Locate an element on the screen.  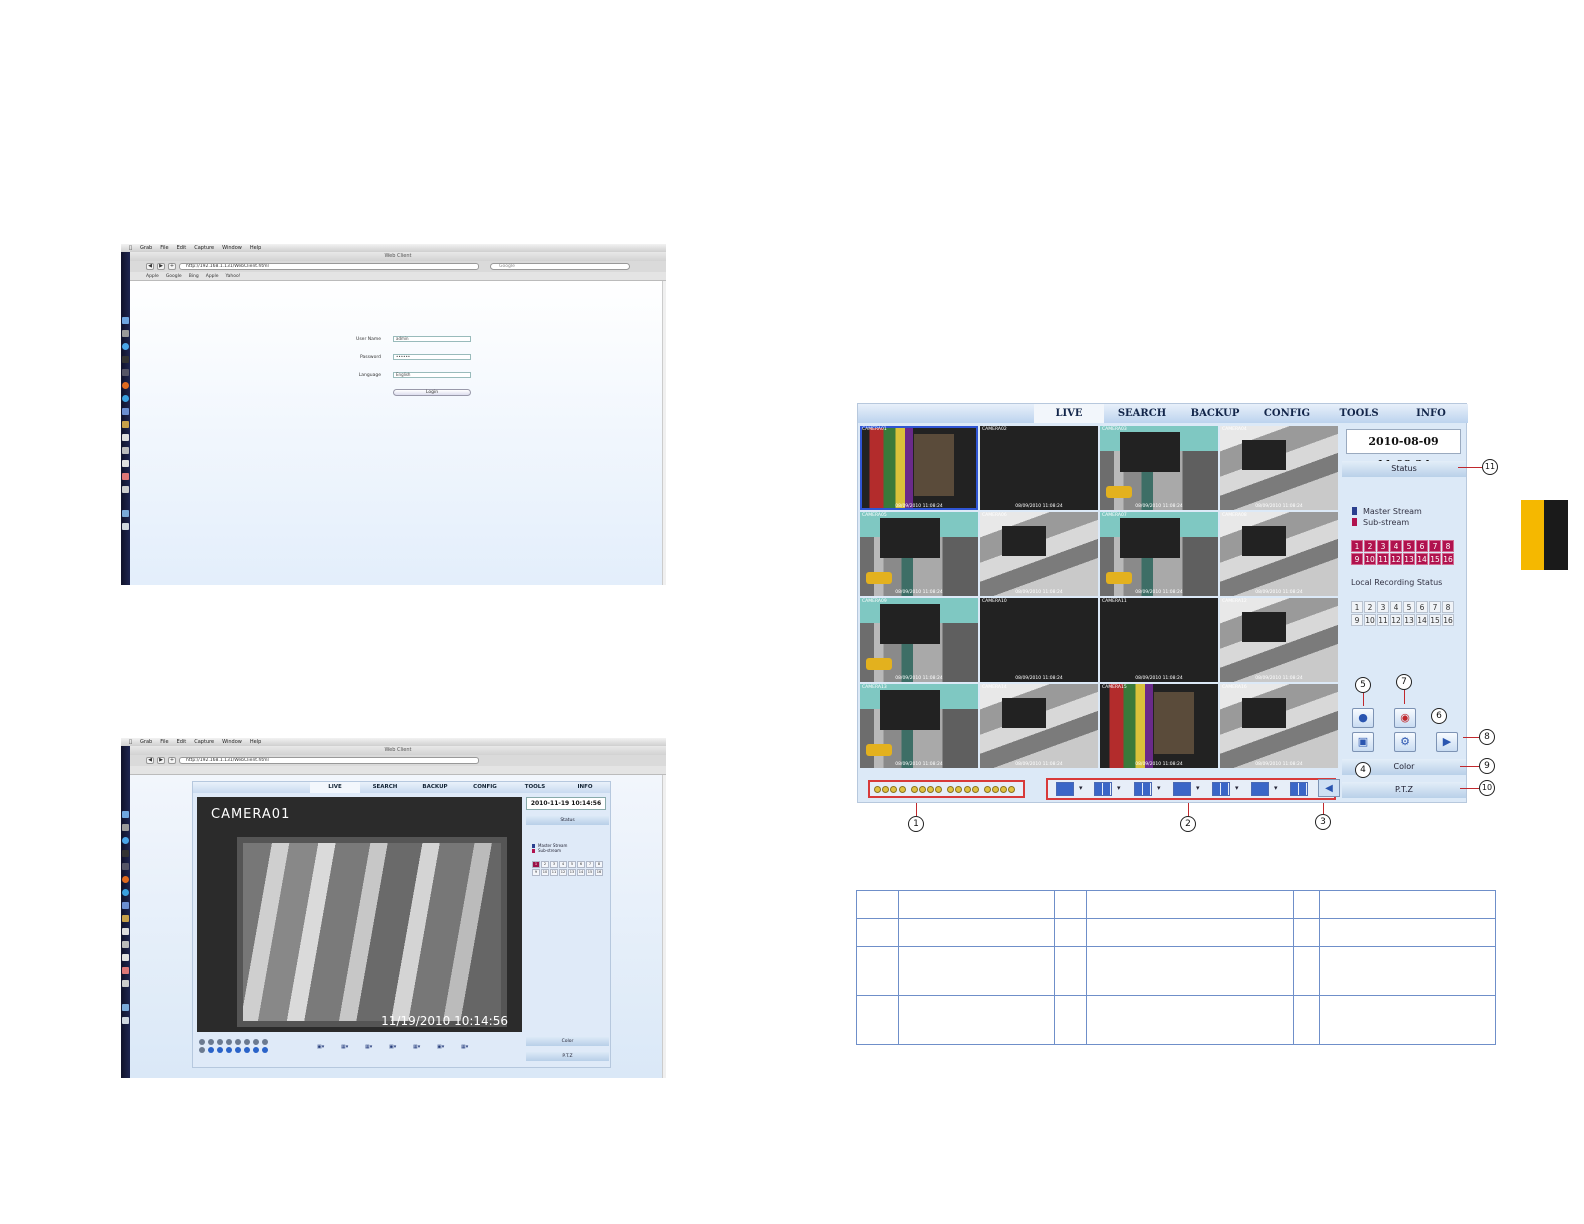
capture-setting-button: ⚙ is located at coordinates (1405, 742).